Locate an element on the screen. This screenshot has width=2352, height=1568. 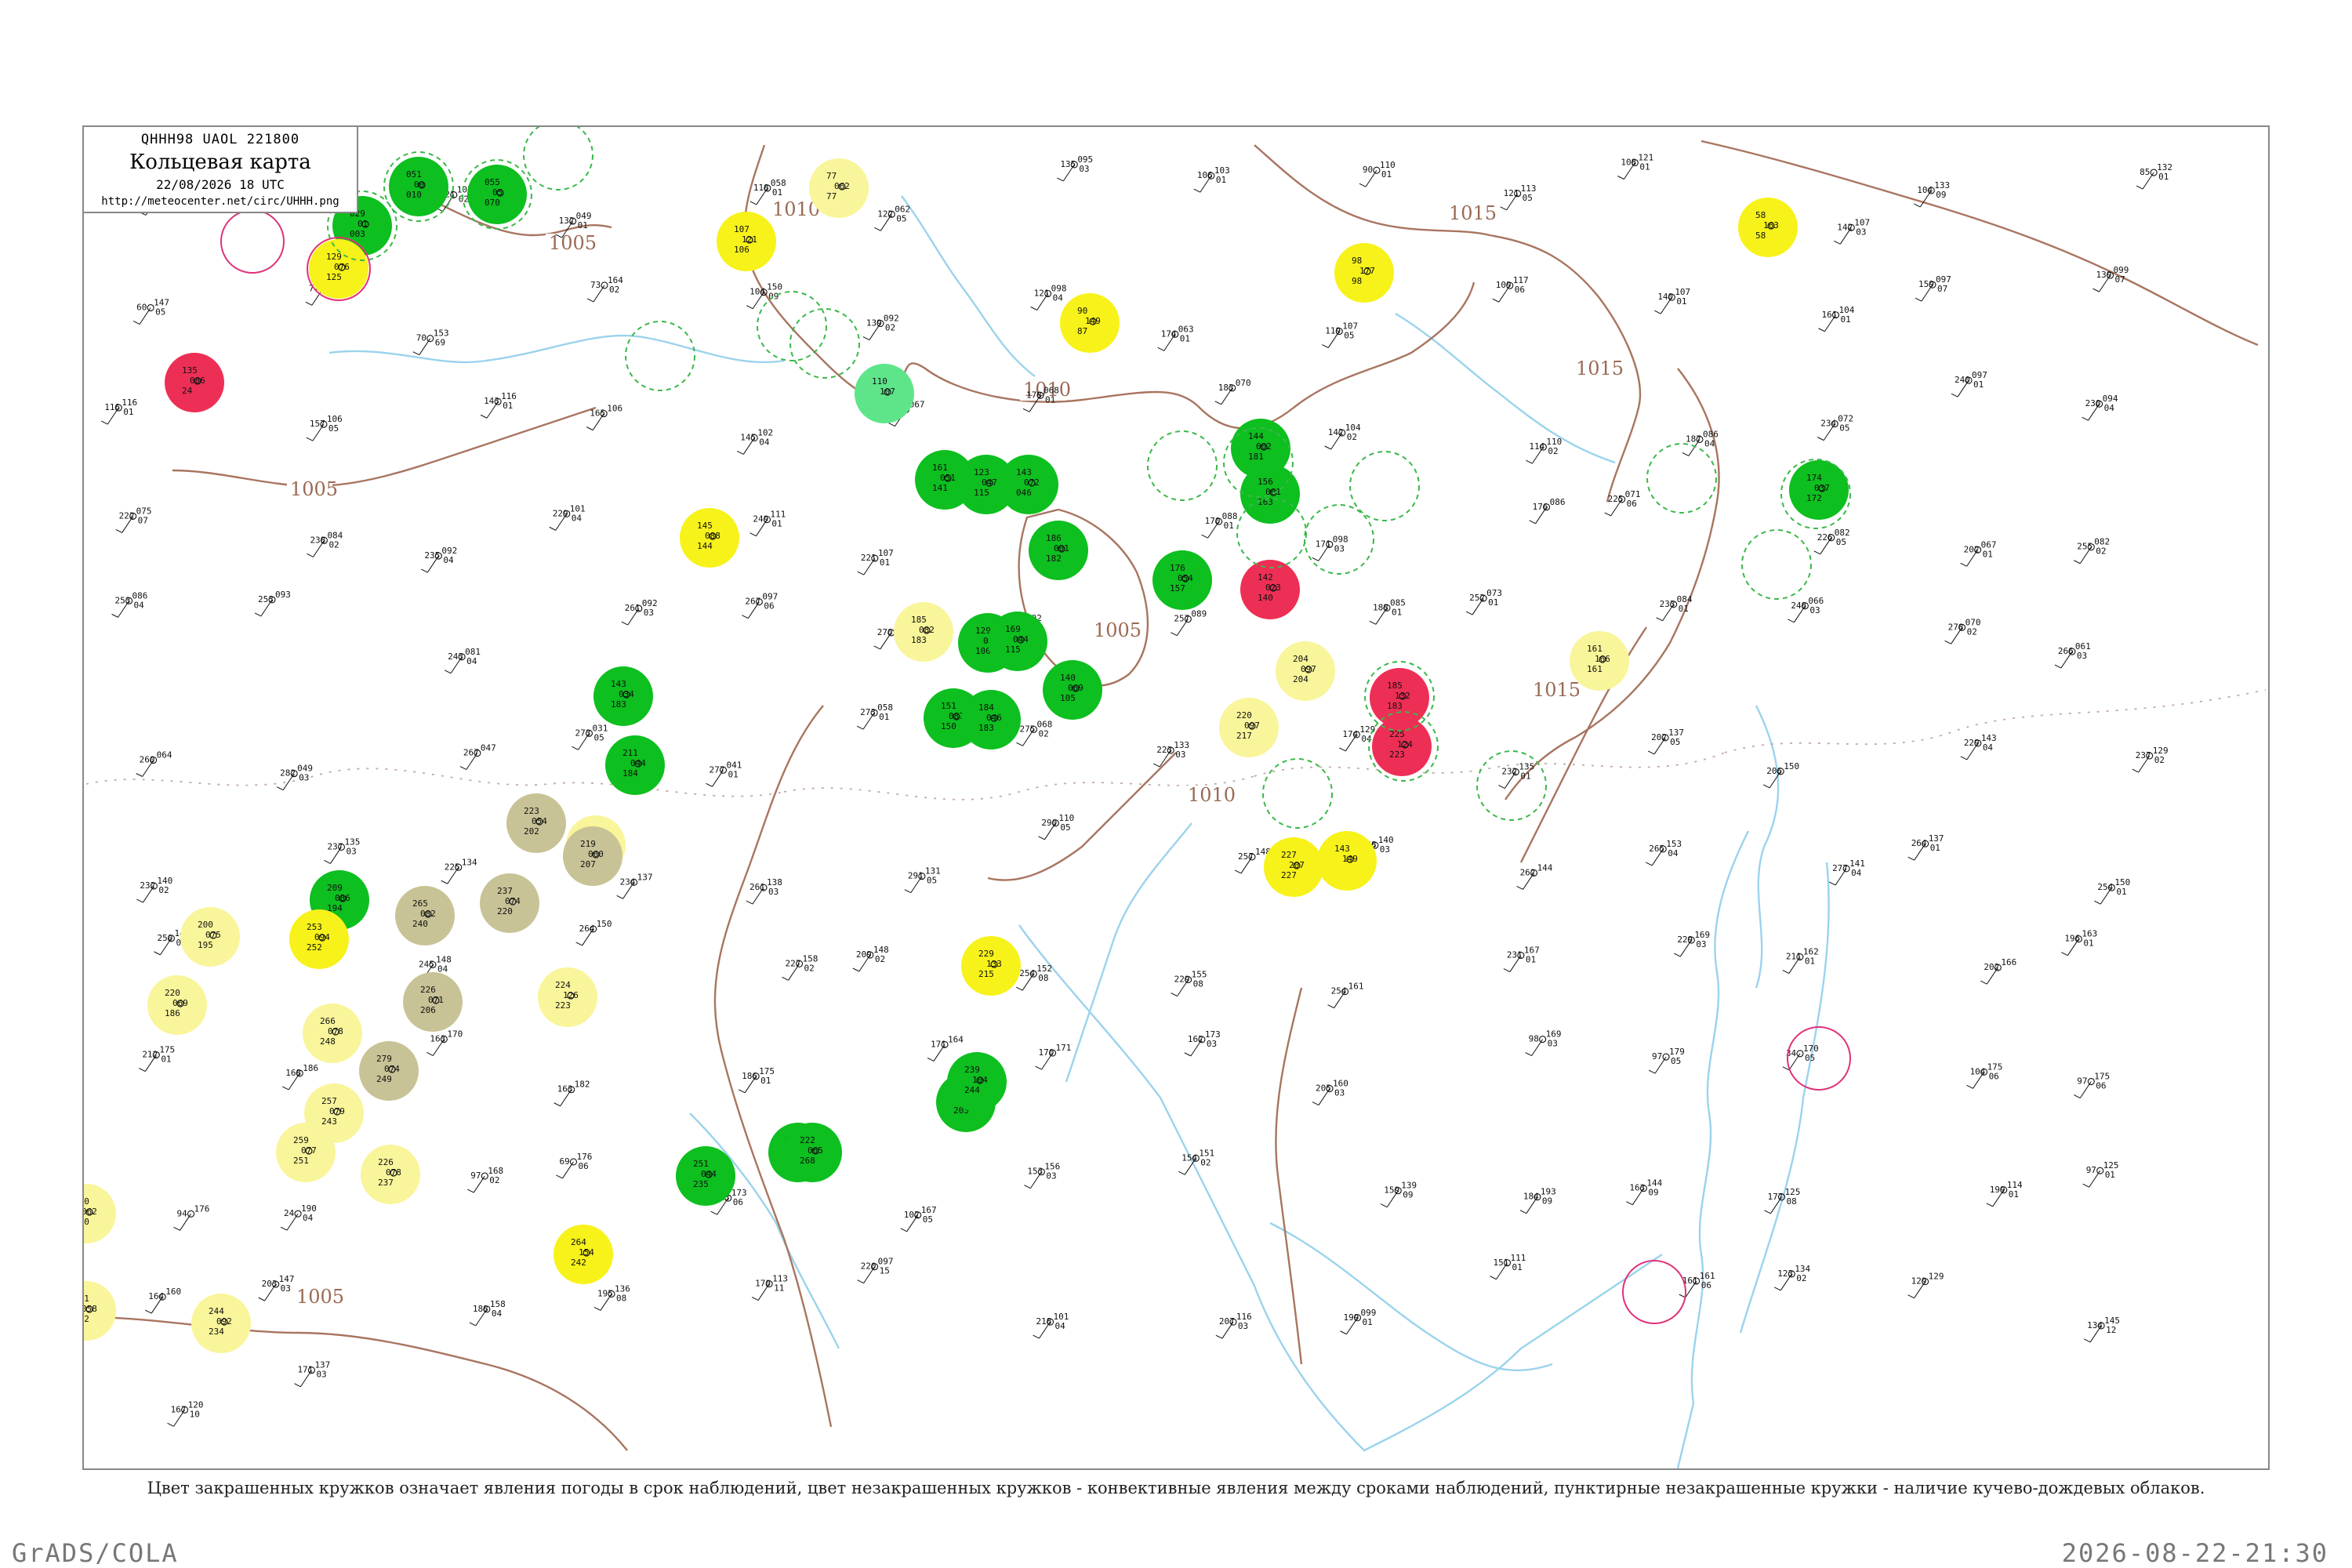
station-tendency: 07 is located at coordinates (143, 520).